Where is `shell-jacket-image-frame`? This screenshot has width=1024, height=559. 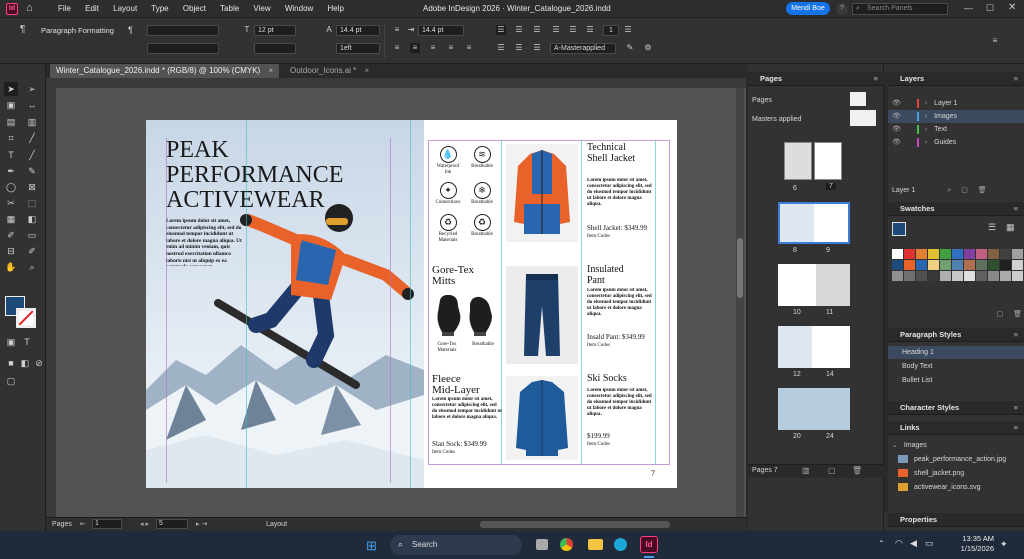
shell-jacket-image-frame is located at coordinates (542, 193).